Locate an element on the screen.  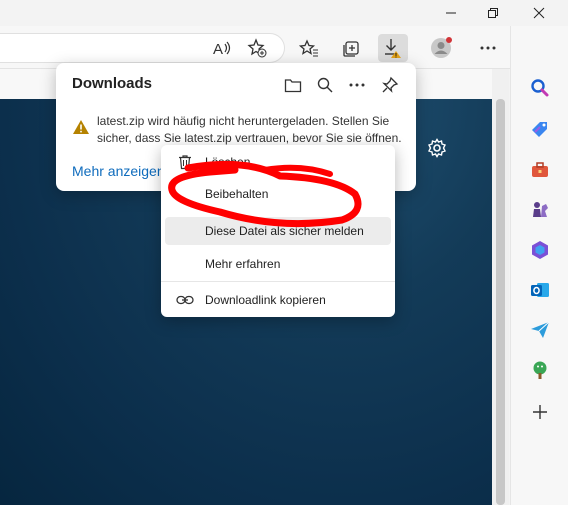
read-aloud-icon: A is located at coordinates (222, 48).